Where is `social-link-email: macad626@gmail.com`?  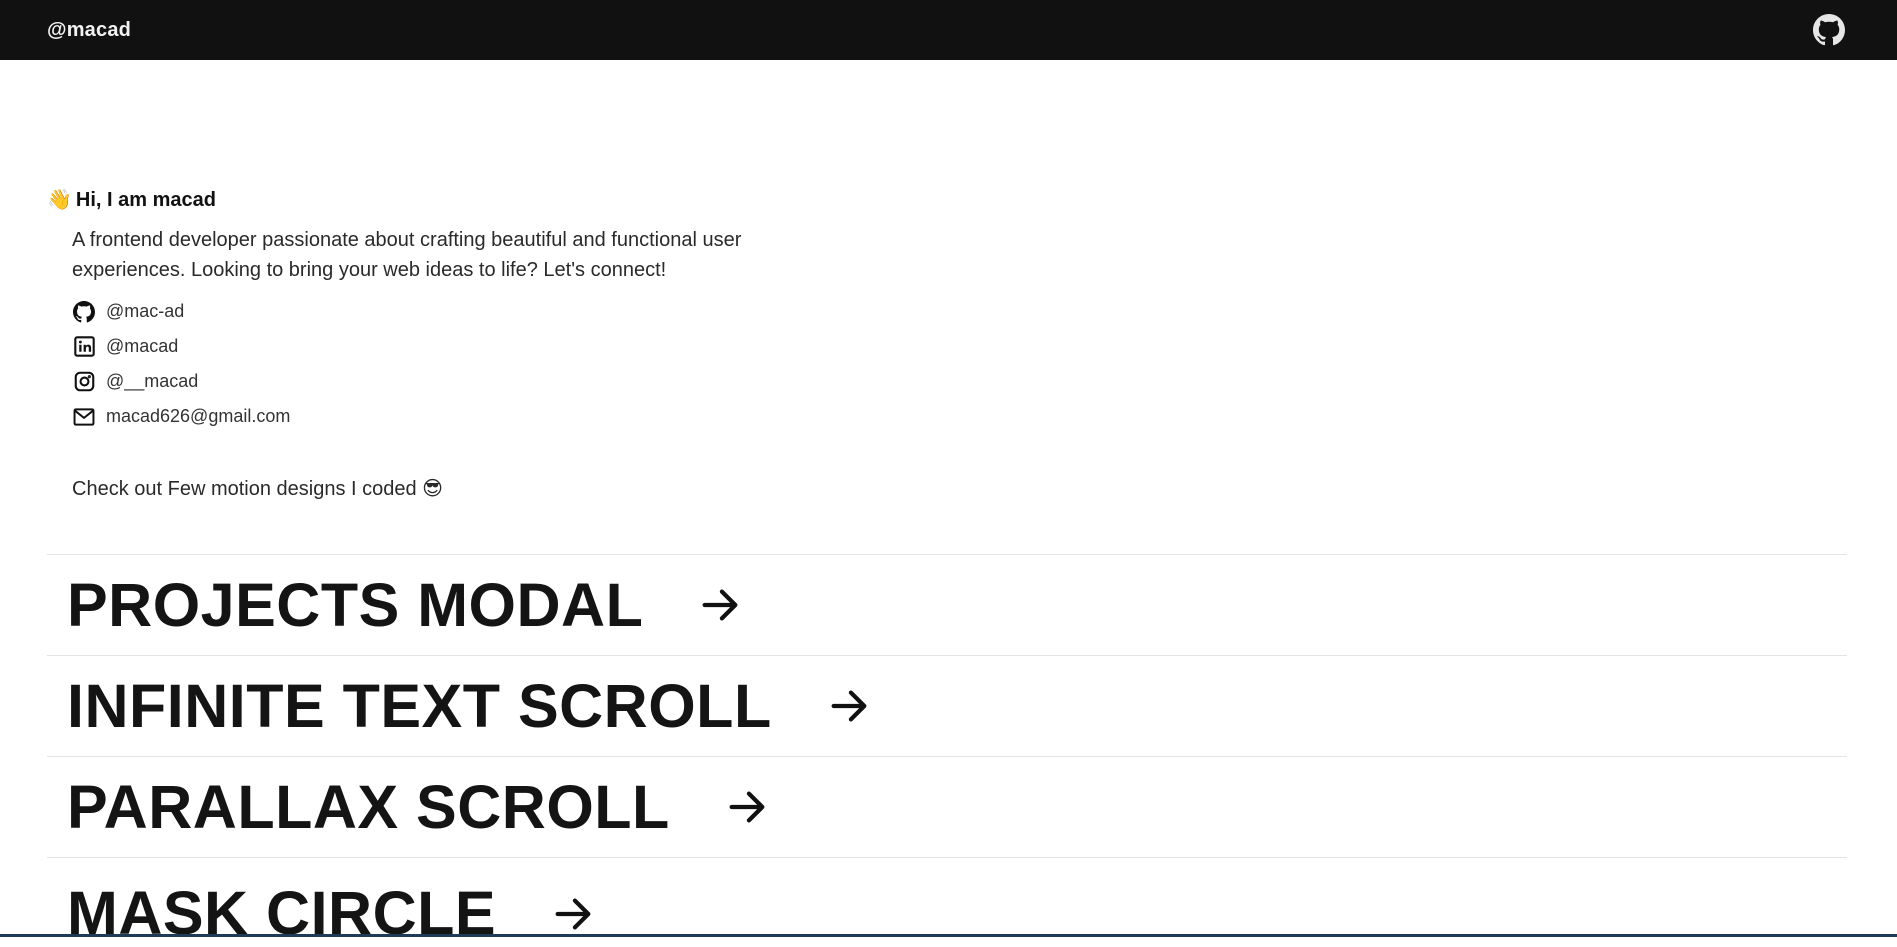 social-link-email: macad626@gmail.com is located at coordinates (181, 416).